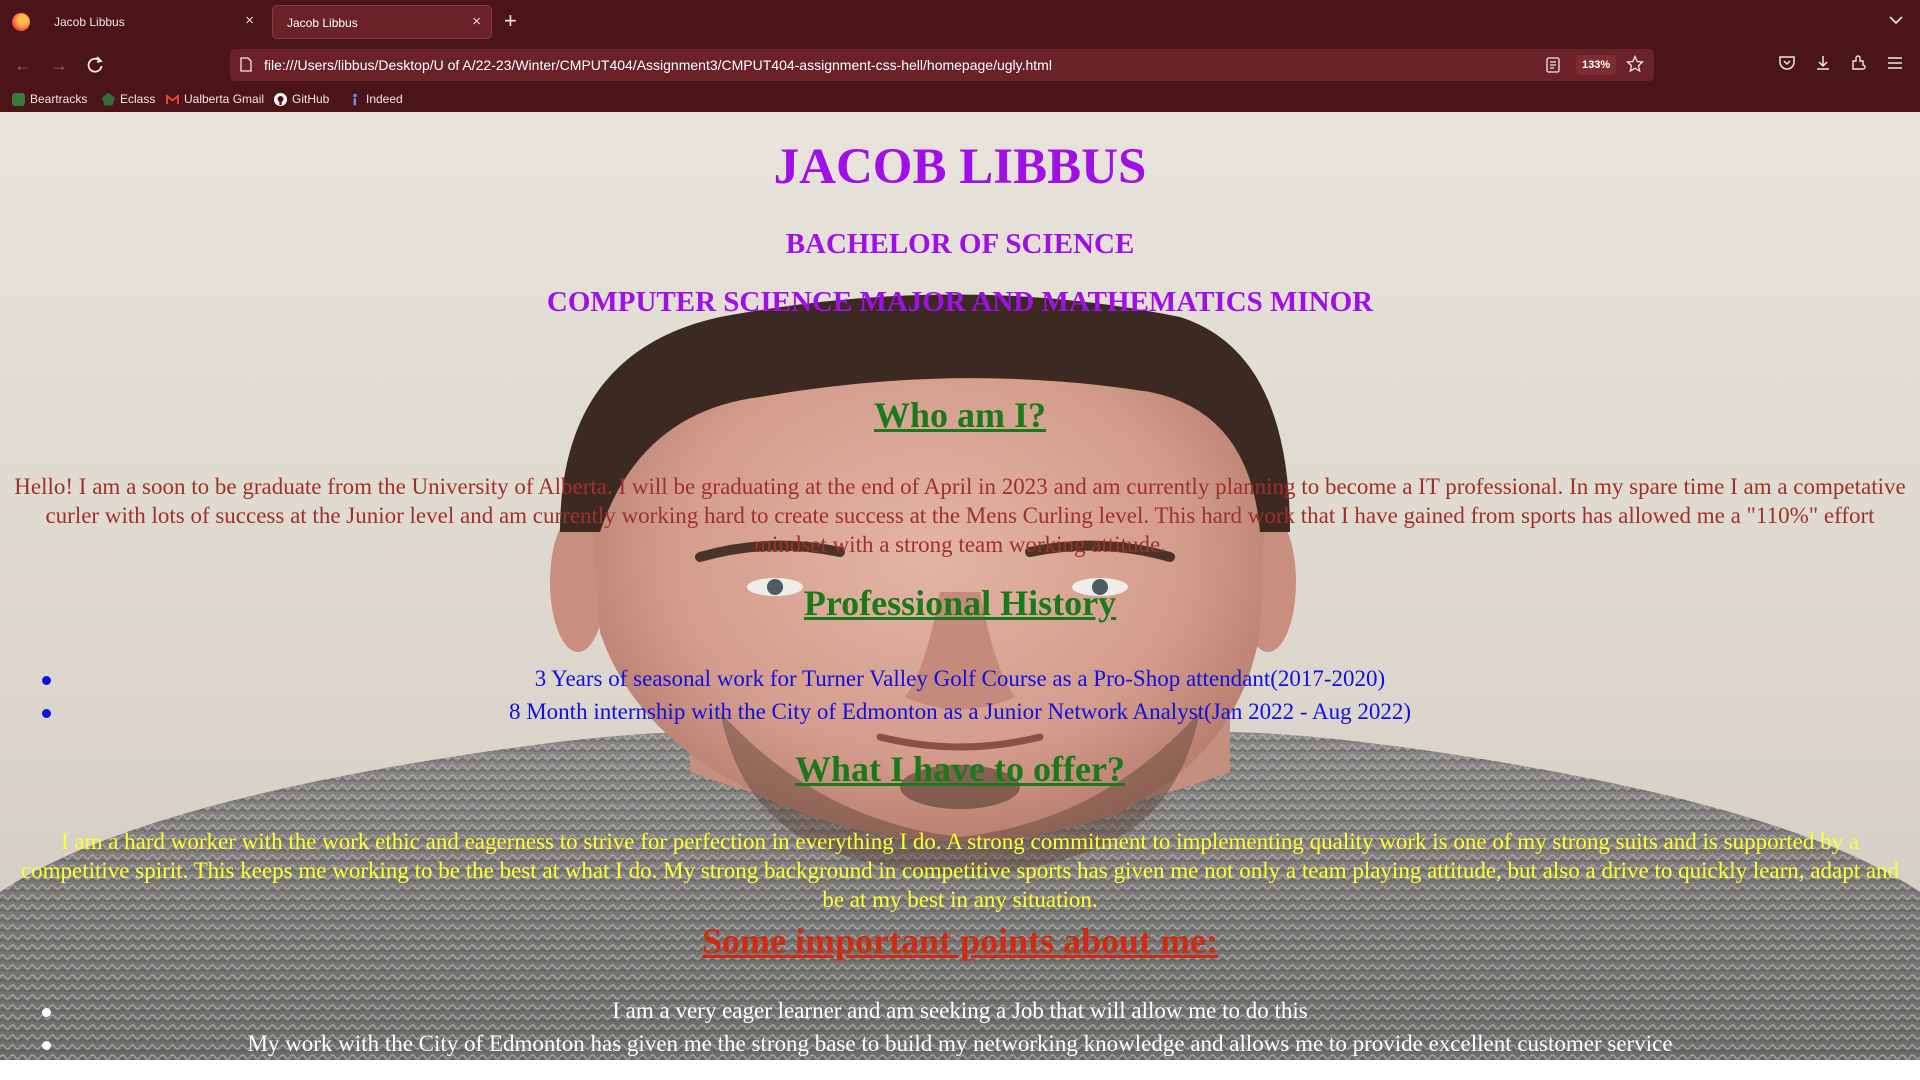  I want to click on tab-bar: Jacob Libbus × Jacob Libbus × +, so click(960, 22).